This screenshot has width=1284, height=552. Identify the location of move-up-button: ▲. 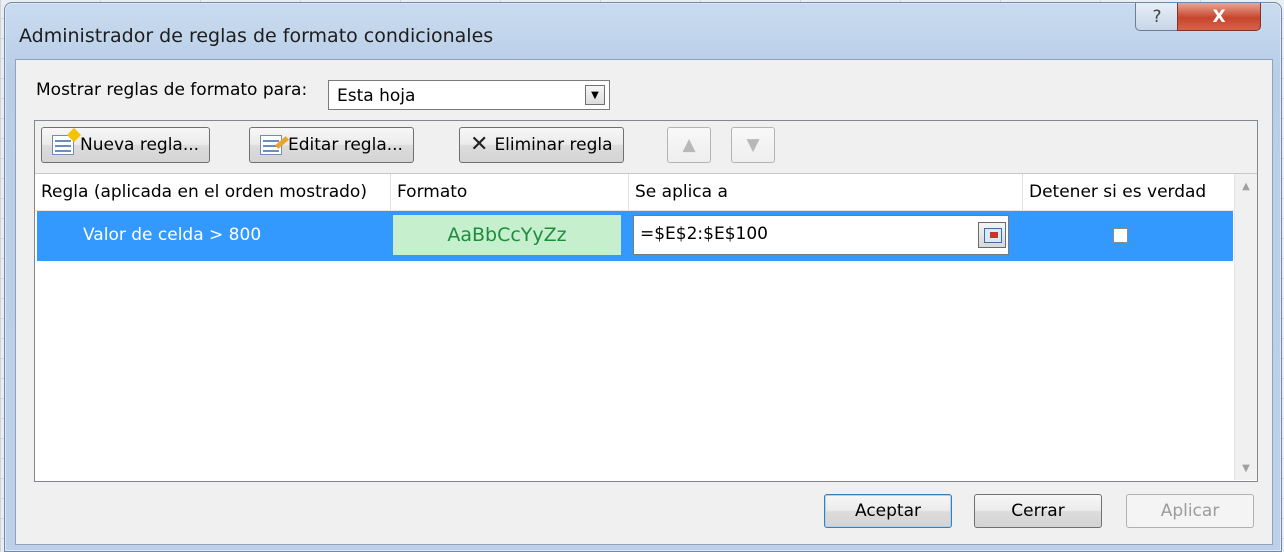
(689, 145).